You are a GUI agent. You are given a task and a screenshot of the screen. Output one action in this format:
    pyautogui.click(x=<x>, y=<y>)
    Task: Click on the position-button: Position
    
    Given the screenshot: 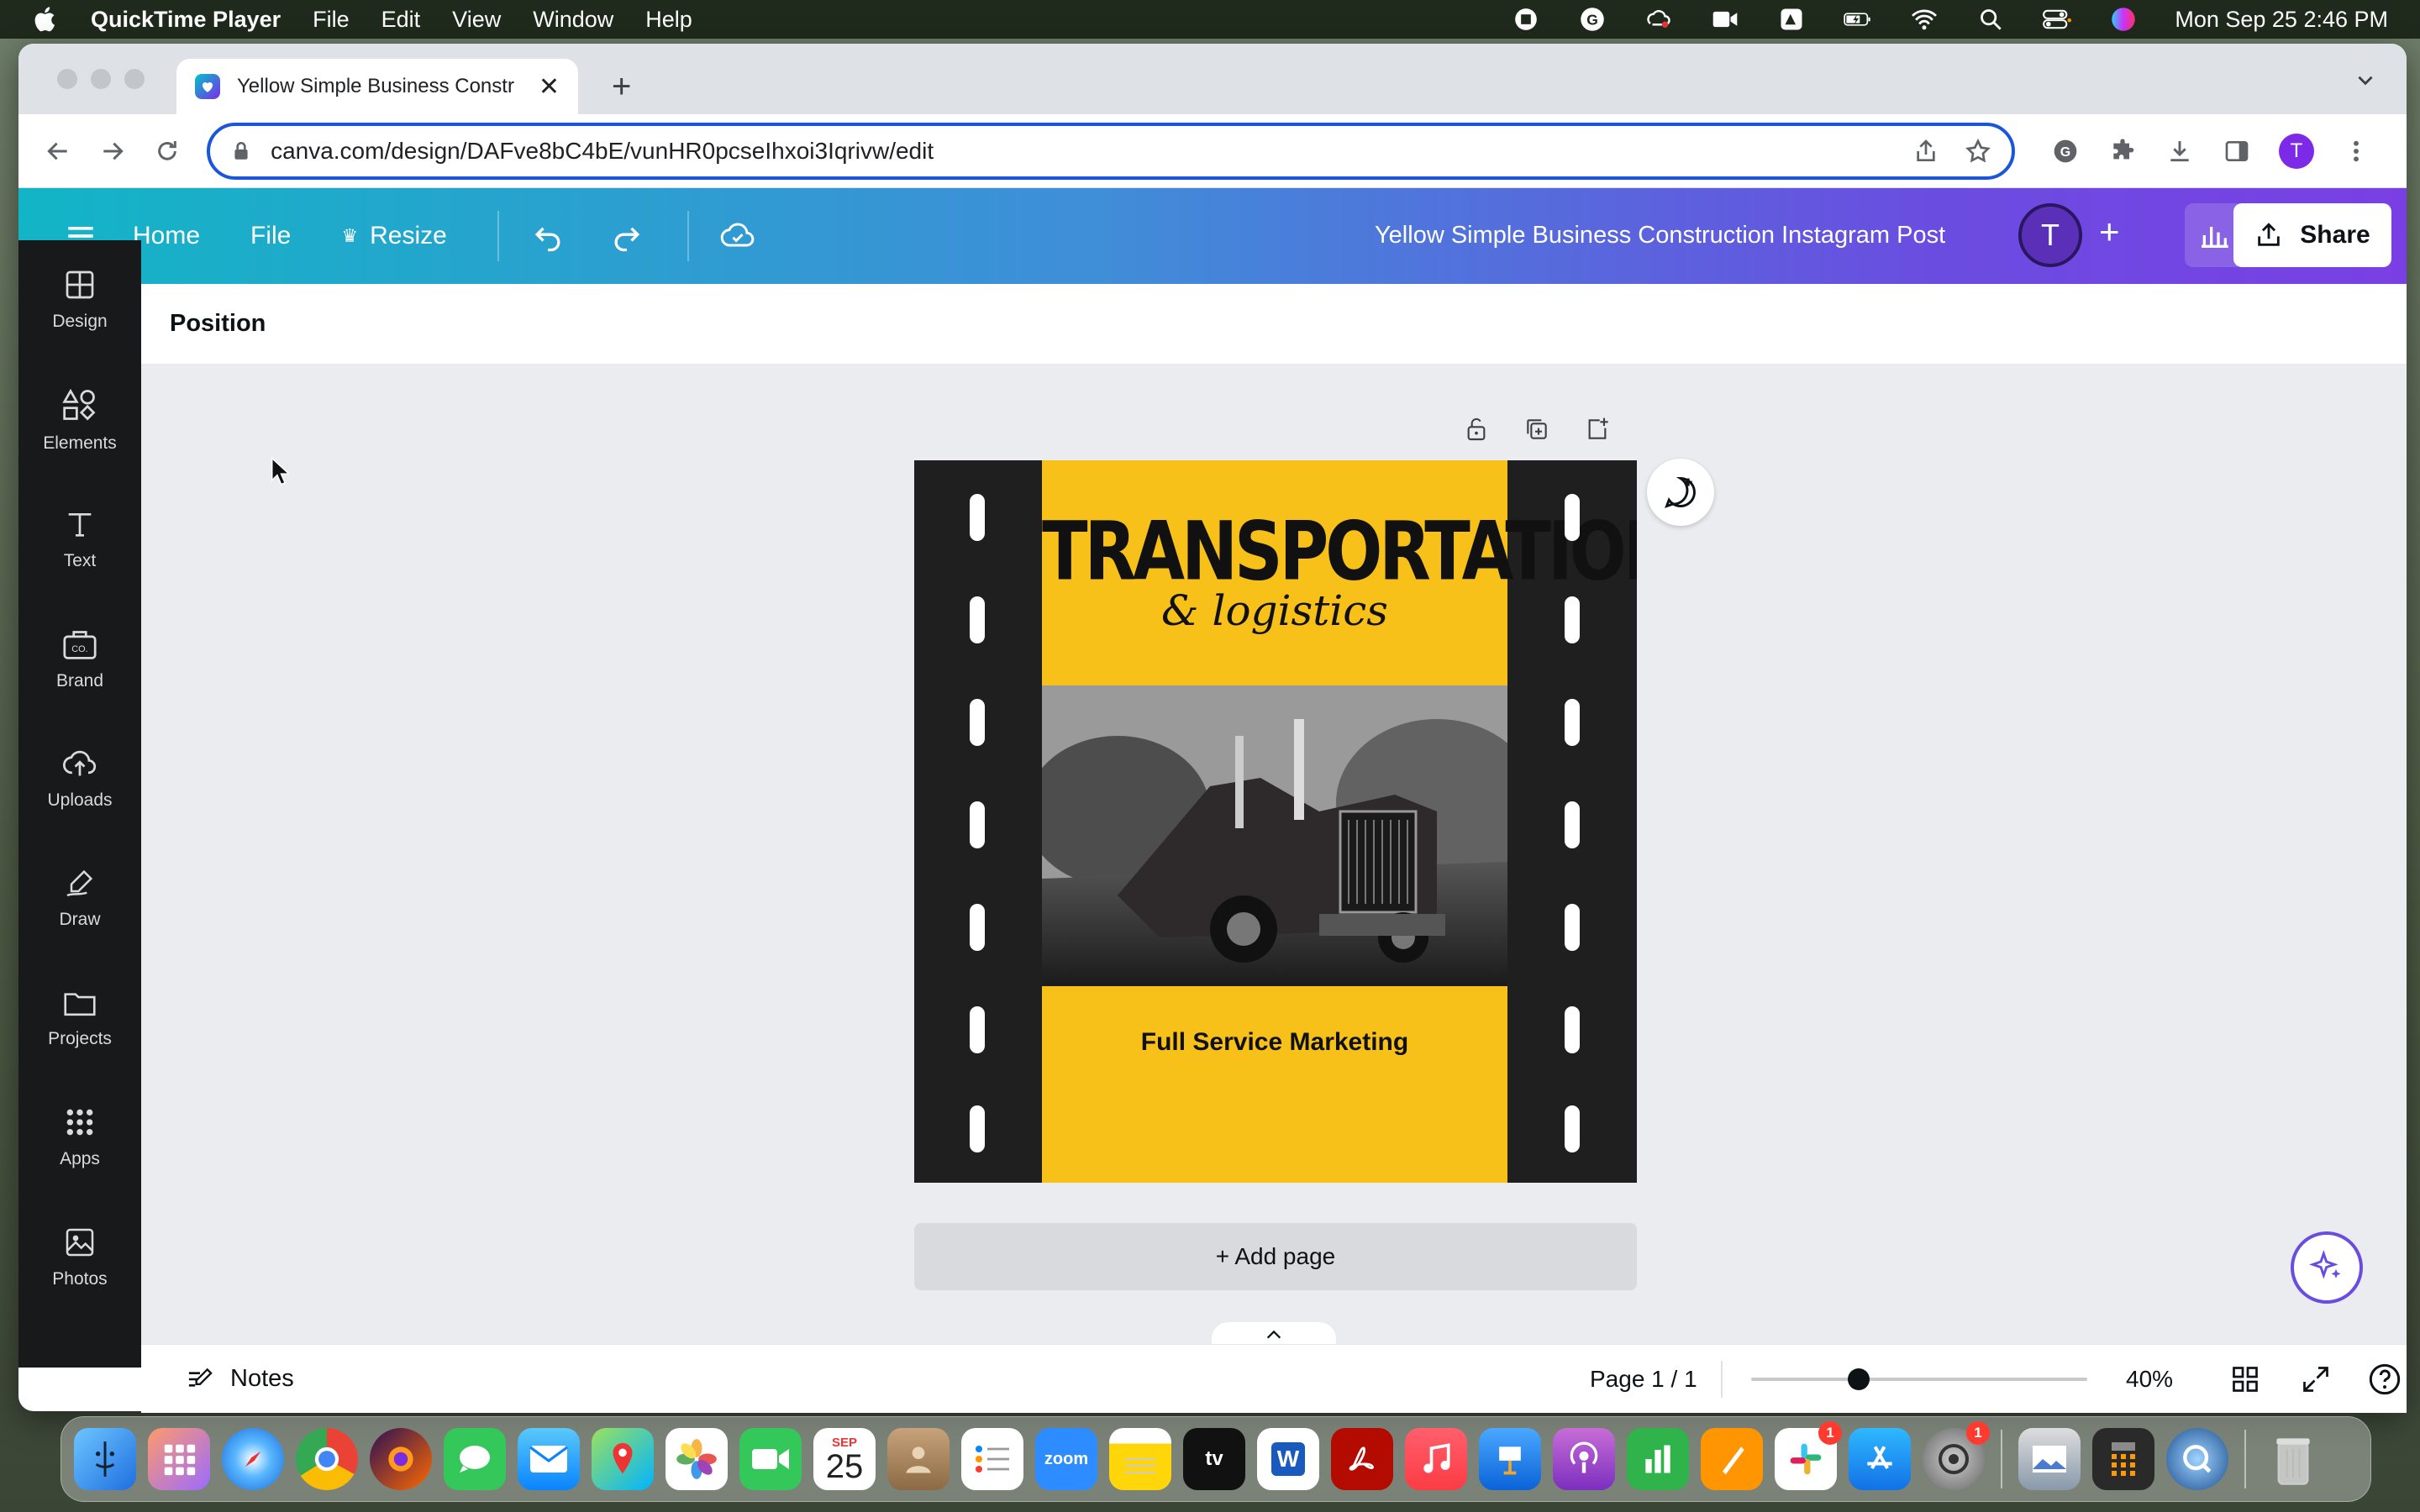 What is the action you would take?
    pyautogui.click(x=218, y=324)
    